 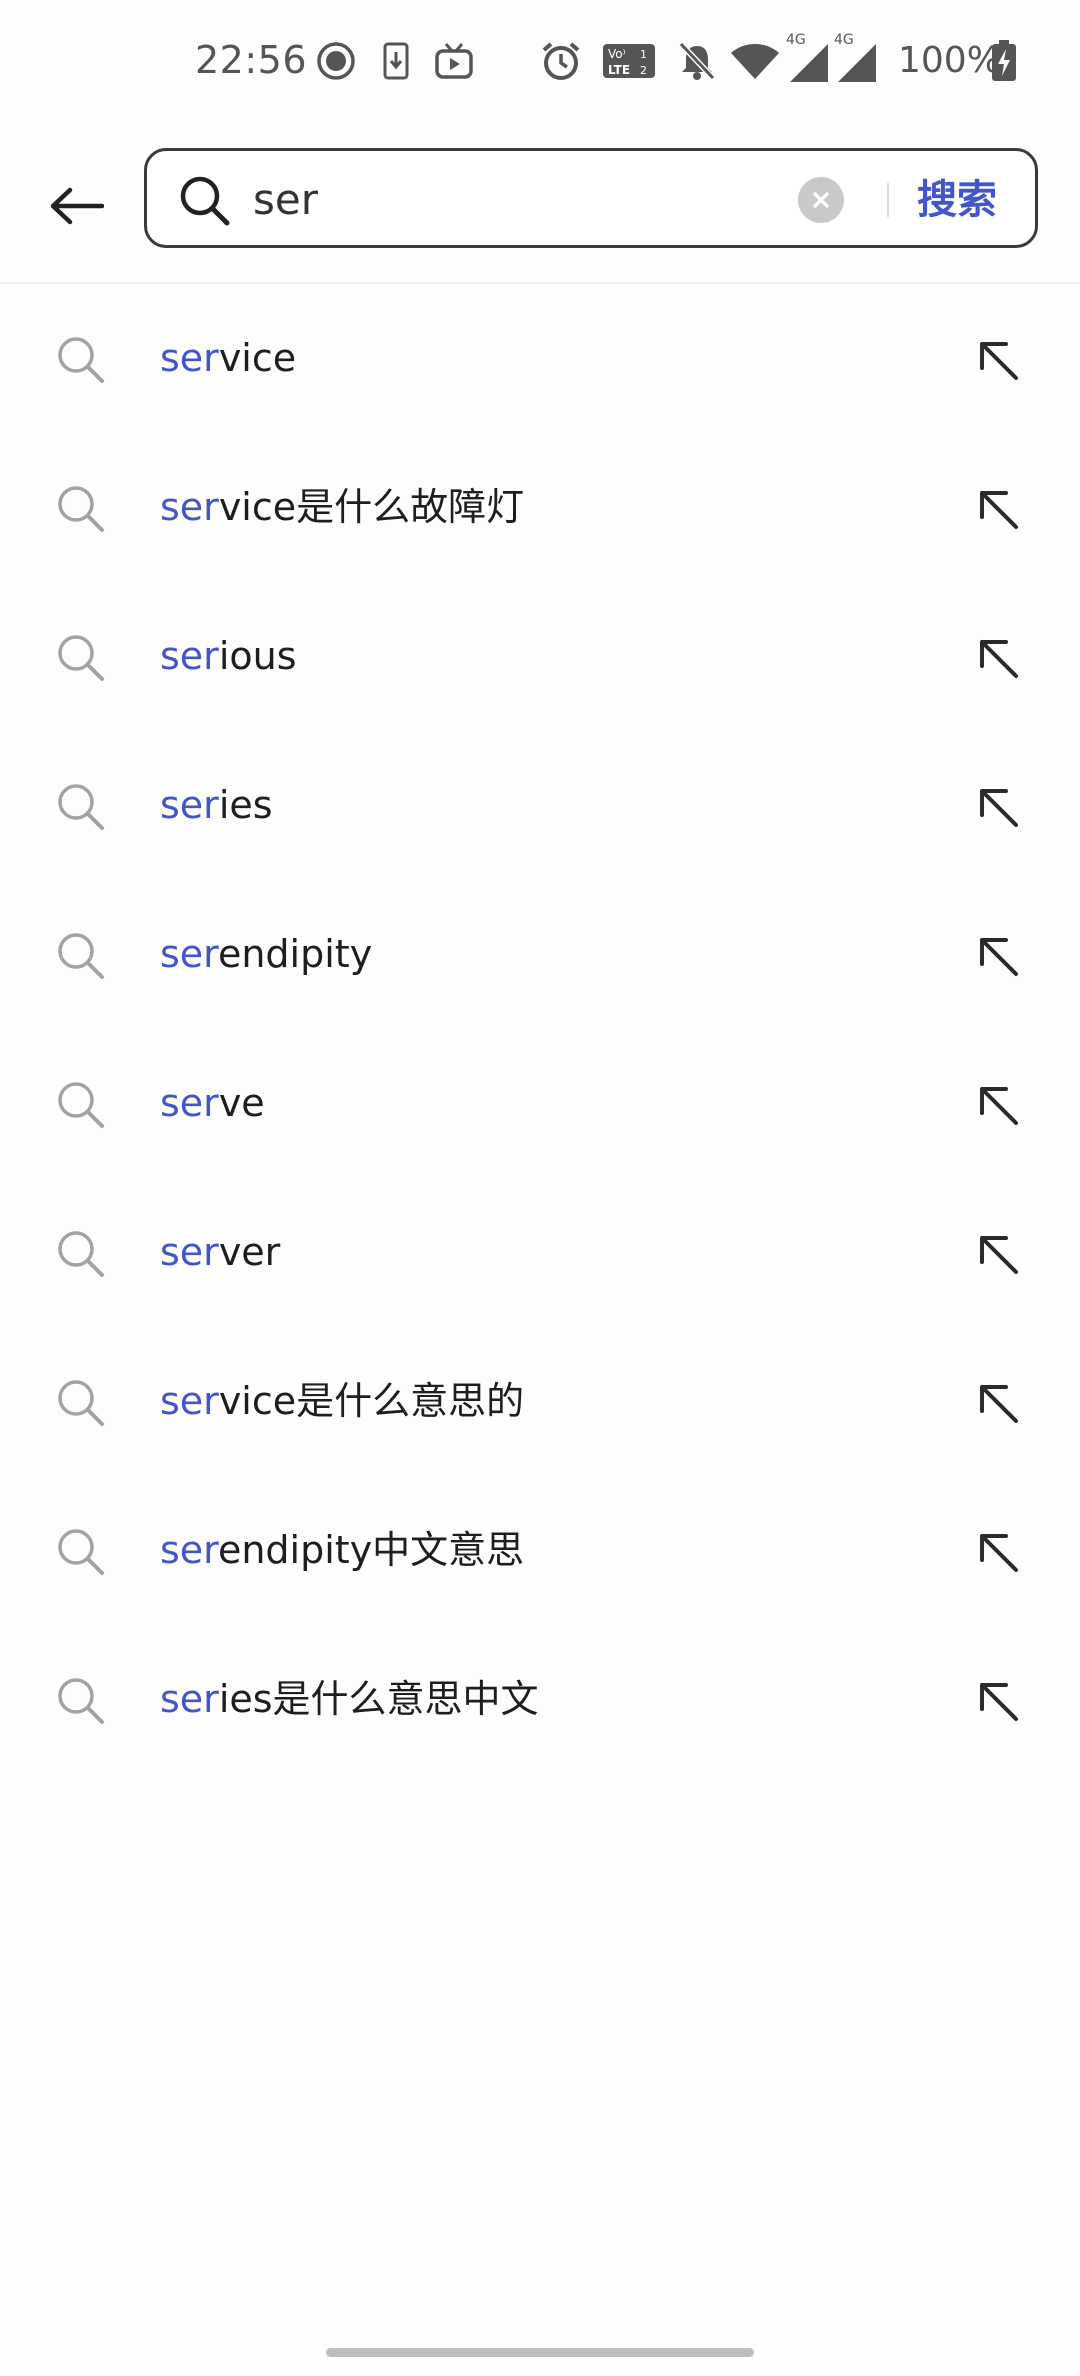 What do you see at coordinates (257, 656) in the screenshot?
I see `suggestion-rest-text: ious` at bounding box center [257, 656].